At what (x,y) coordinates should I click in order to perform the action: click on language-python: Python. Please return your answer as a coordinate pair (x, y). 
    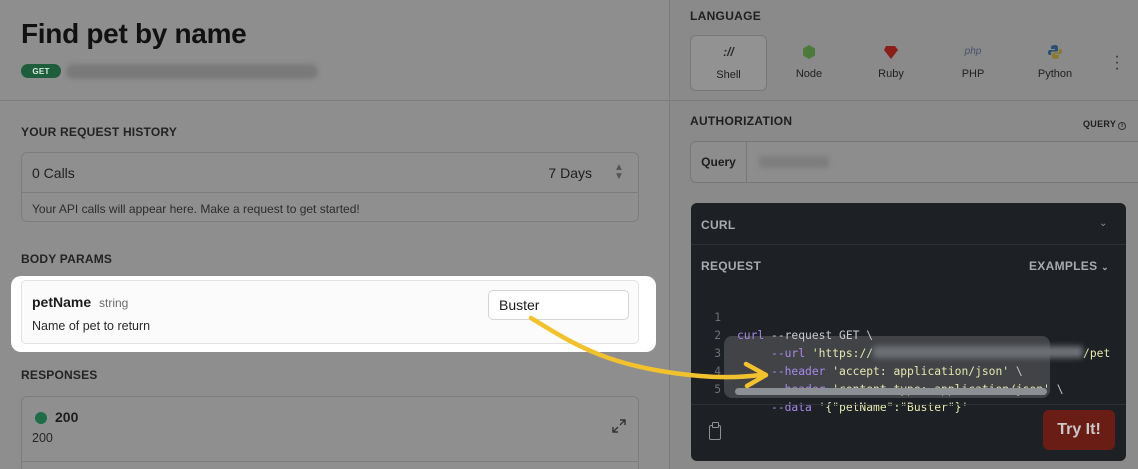
    Looking at the image, I should click on (1055, 63).